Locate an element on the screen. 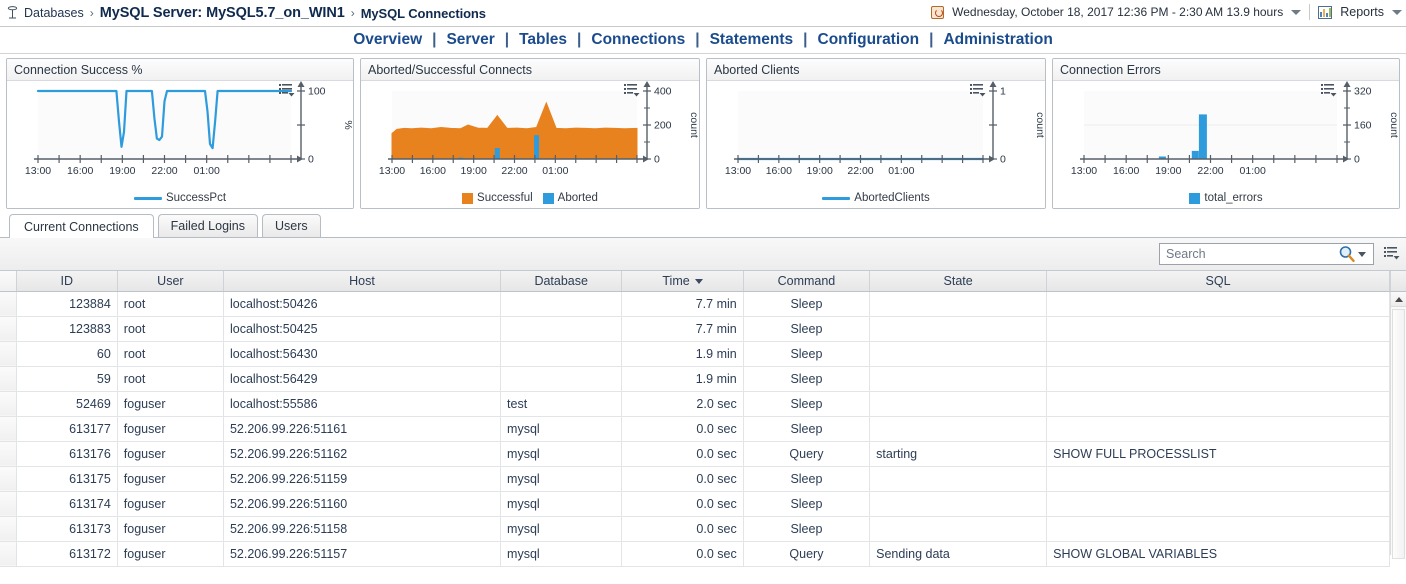 This screenshot has height=584, width=1406. search-box is located at coordinates (1266, 254).